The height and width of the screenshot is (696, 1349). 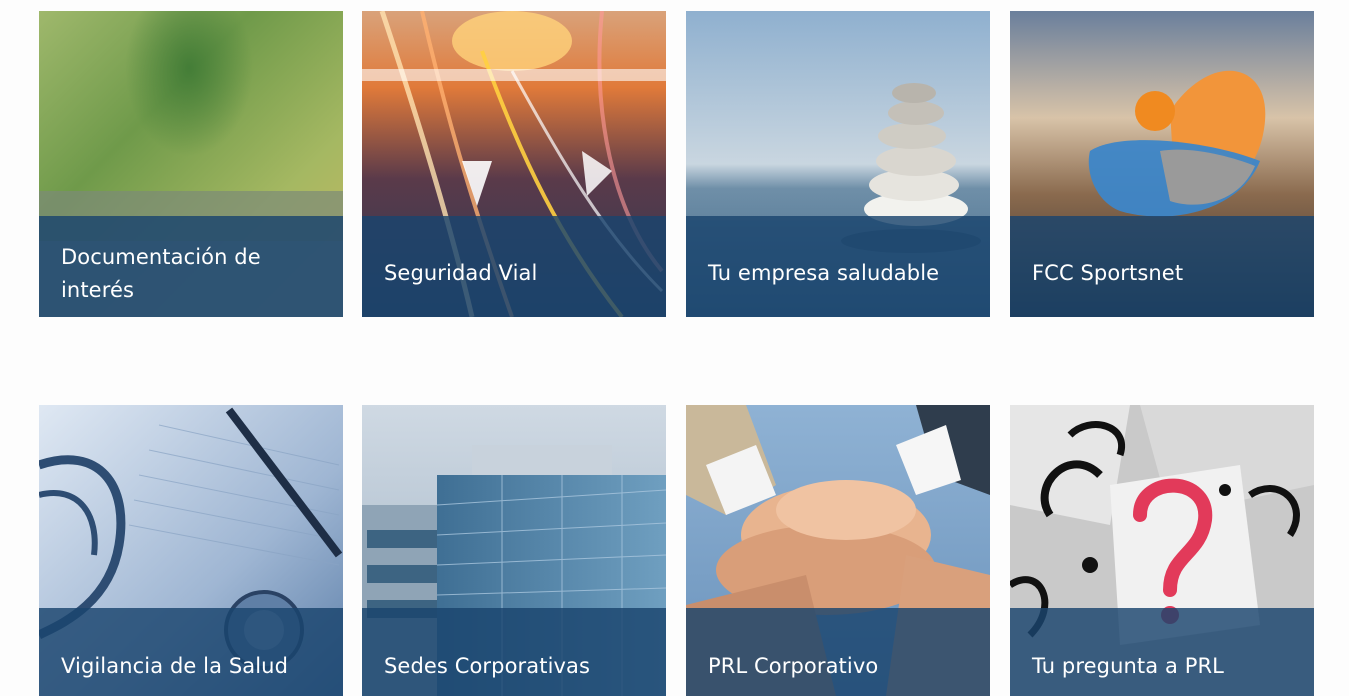 What do you see at coordinates (461, 273) in the screenshot?
I see `tile-label: Seguridad Vial` at bounding box center [461, 273].